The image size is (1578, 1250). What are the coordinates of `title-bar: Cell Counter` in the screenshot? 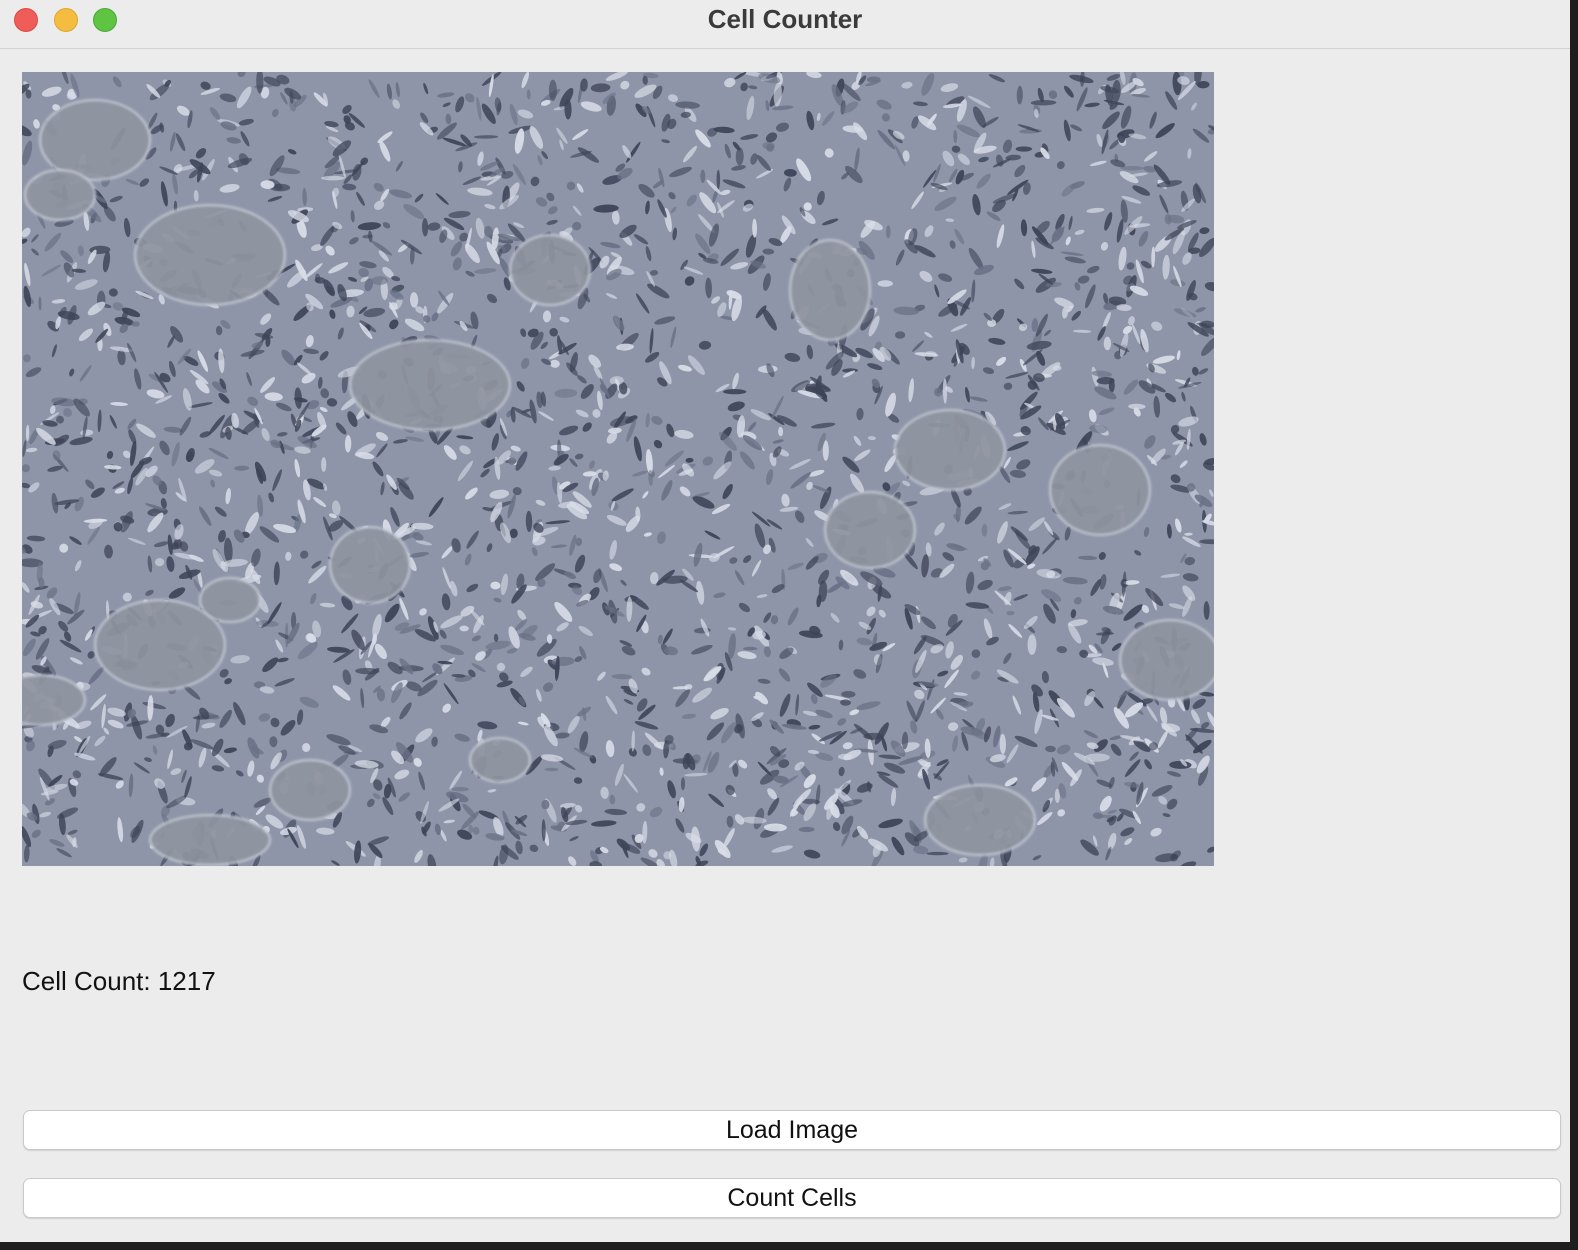 It's located at (785, 24).